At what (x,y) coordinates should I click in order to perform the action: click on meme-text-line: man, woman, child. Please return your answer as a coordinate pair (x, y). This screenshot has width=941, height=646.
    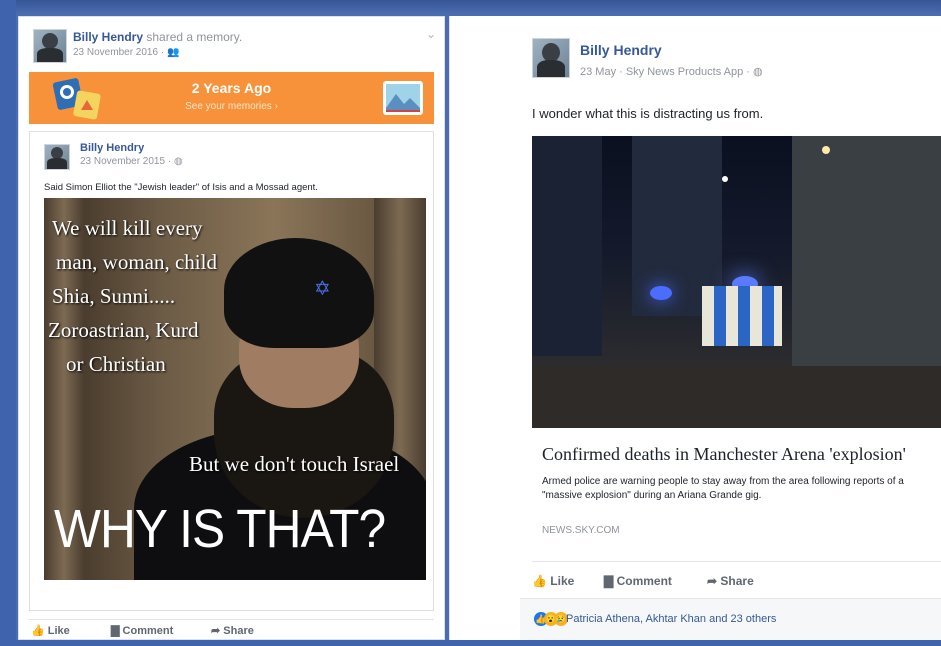
    Looking at the image, I should click on (136, 262).